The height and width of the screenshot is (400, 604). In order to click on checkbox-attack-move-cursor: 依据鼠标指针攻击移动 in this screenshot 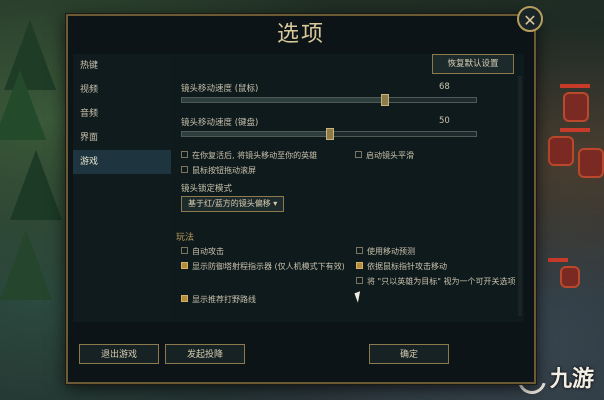, I will do `click(401, 266)`.